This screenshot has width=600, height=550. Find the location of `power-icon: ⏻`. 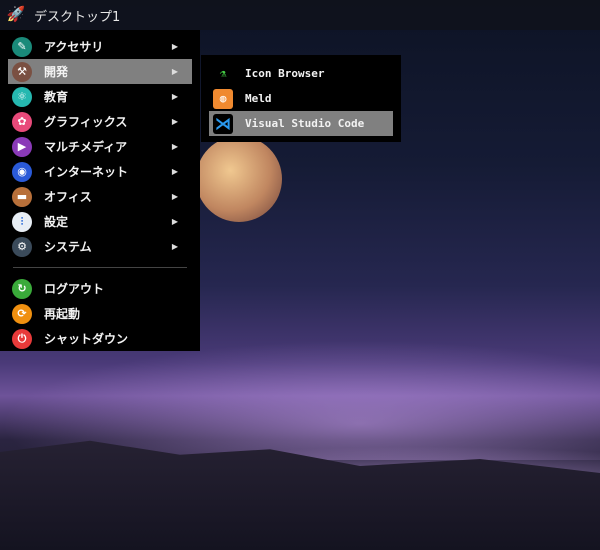

power-icon: ⏻ is located at coordinates (22, 338).